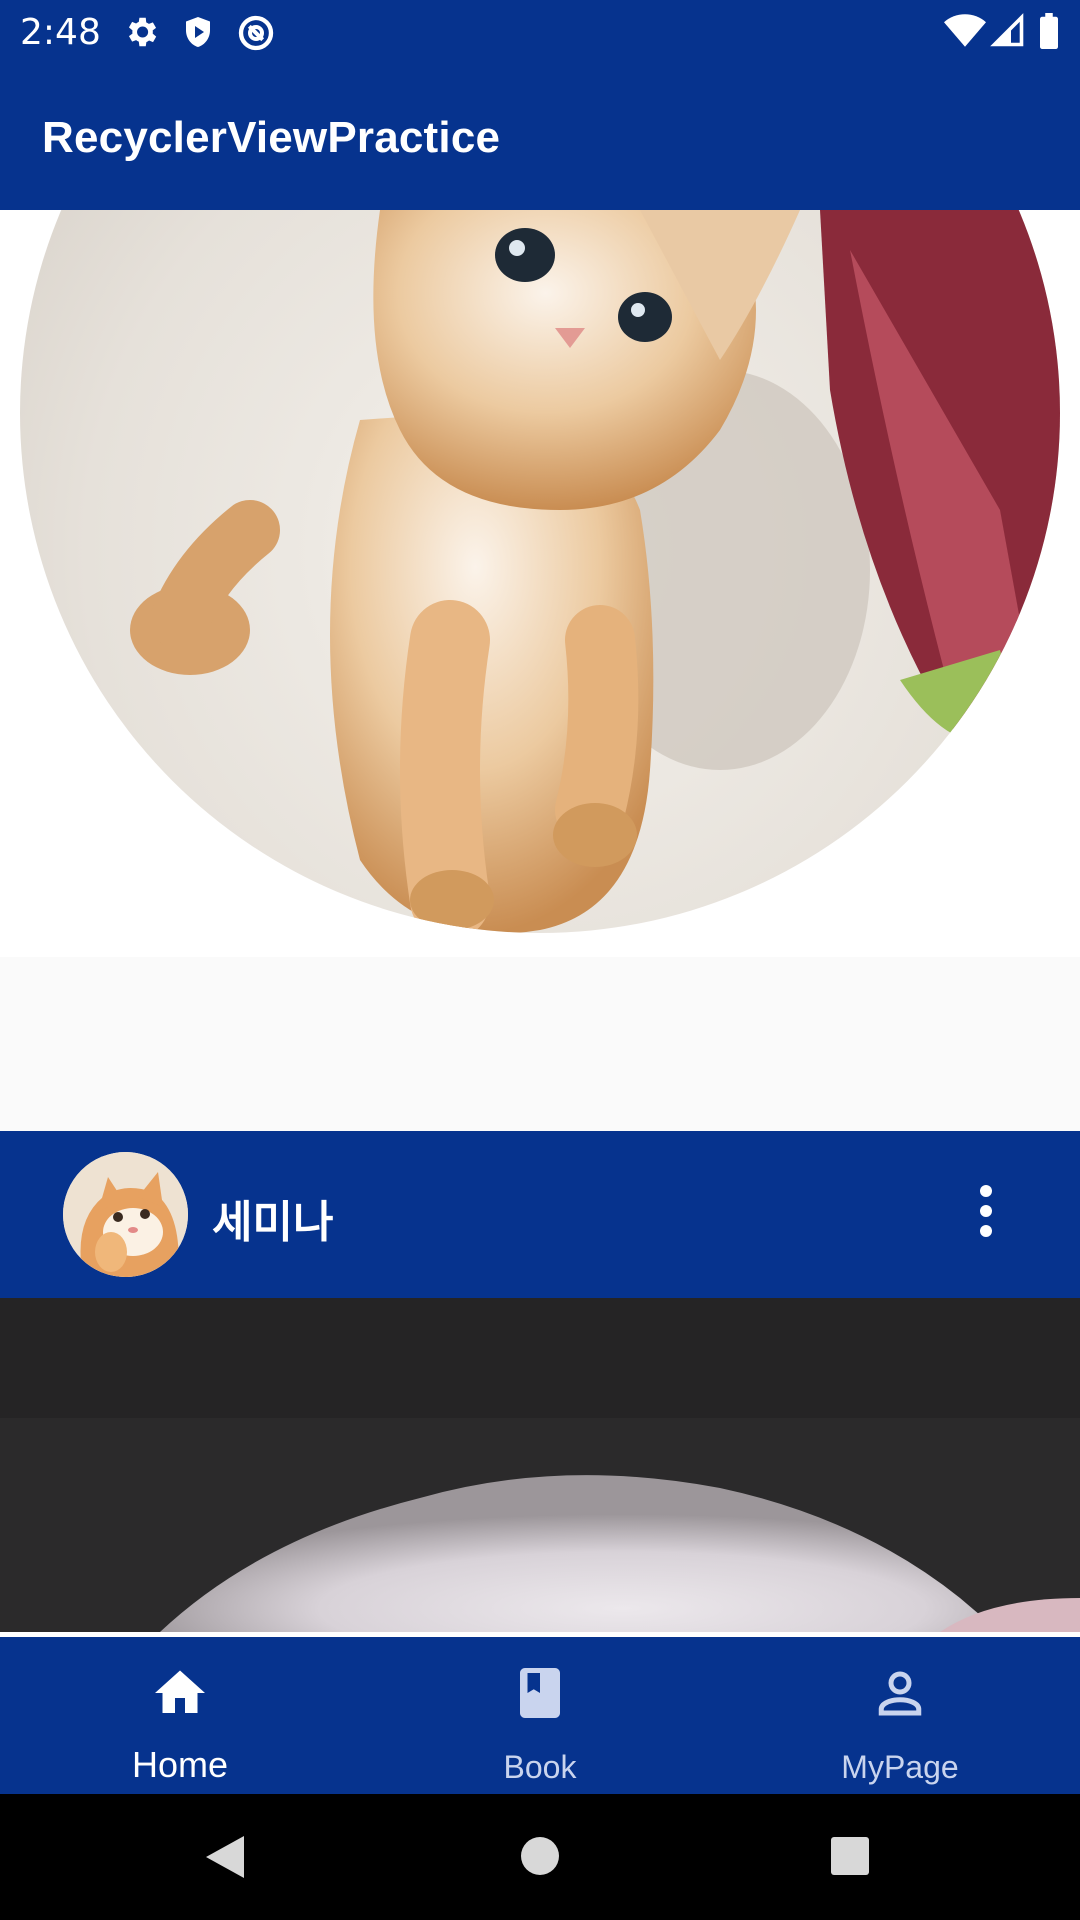 The width and height of the screenshot is (1080, 1920). I want to click on shield-play-icon, so click(198, 34).